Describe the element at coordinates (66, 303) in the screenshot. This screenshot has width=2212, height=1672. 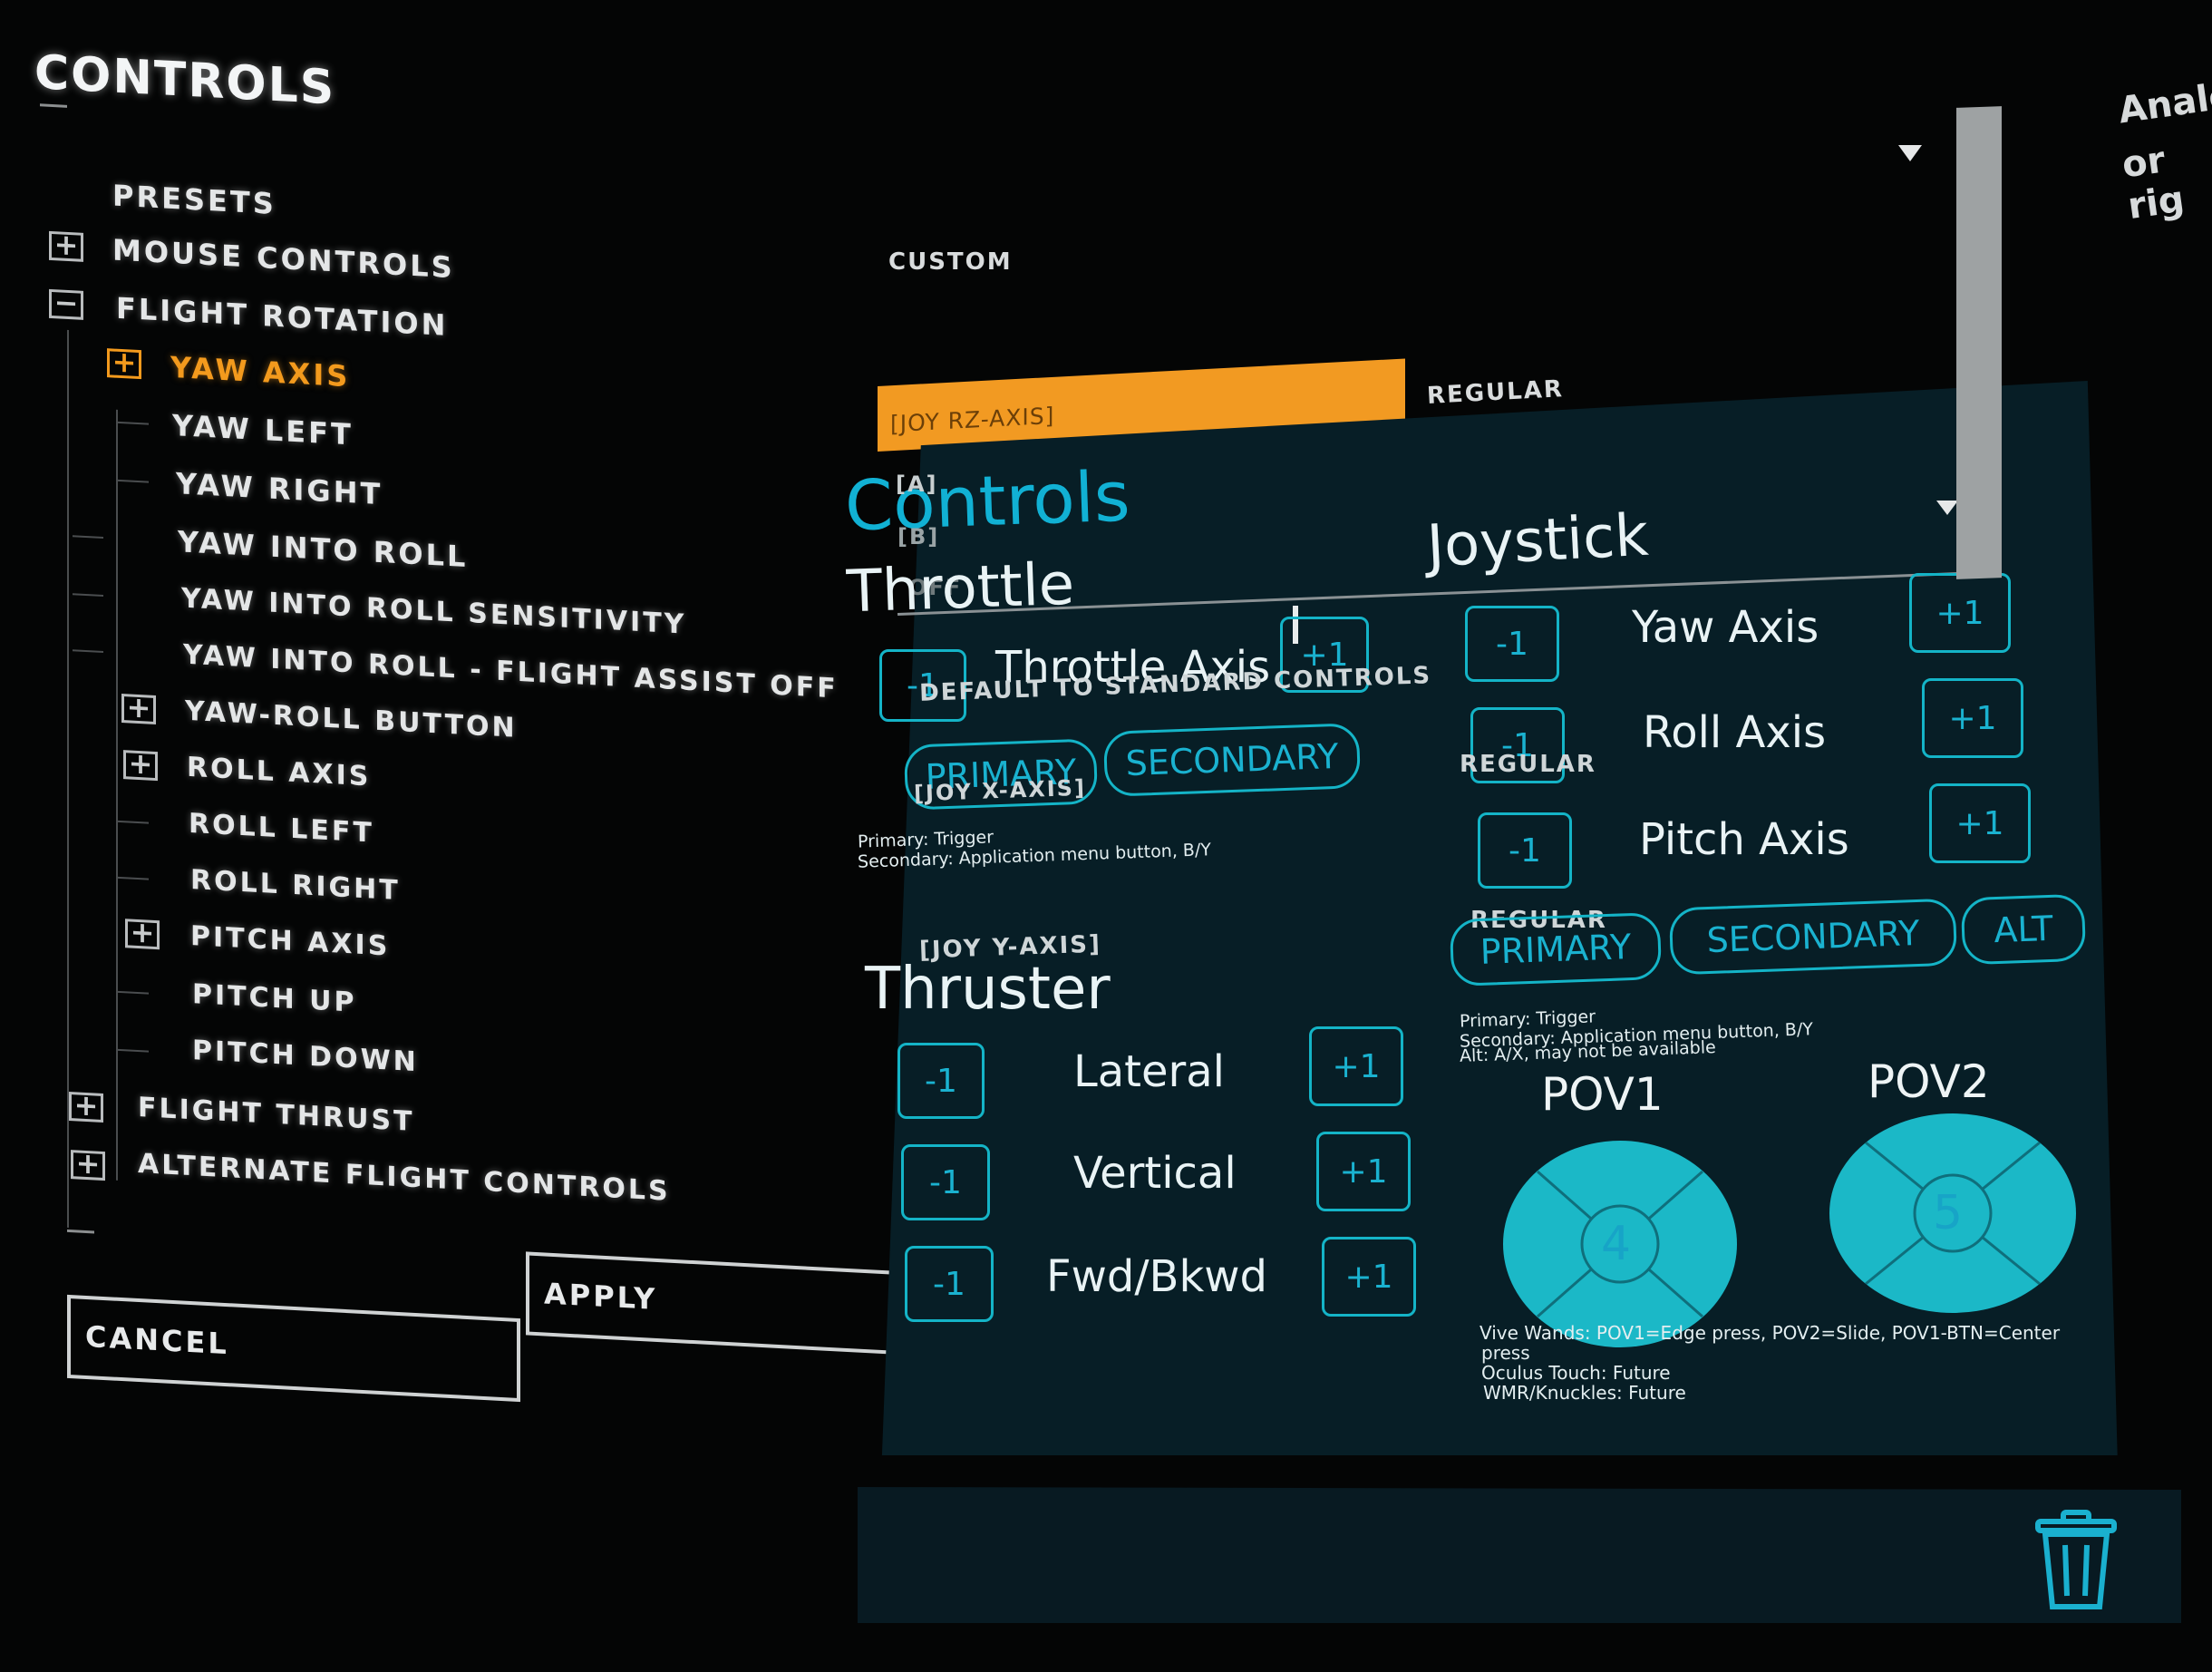
I see `collapse-icon: −` at that location.